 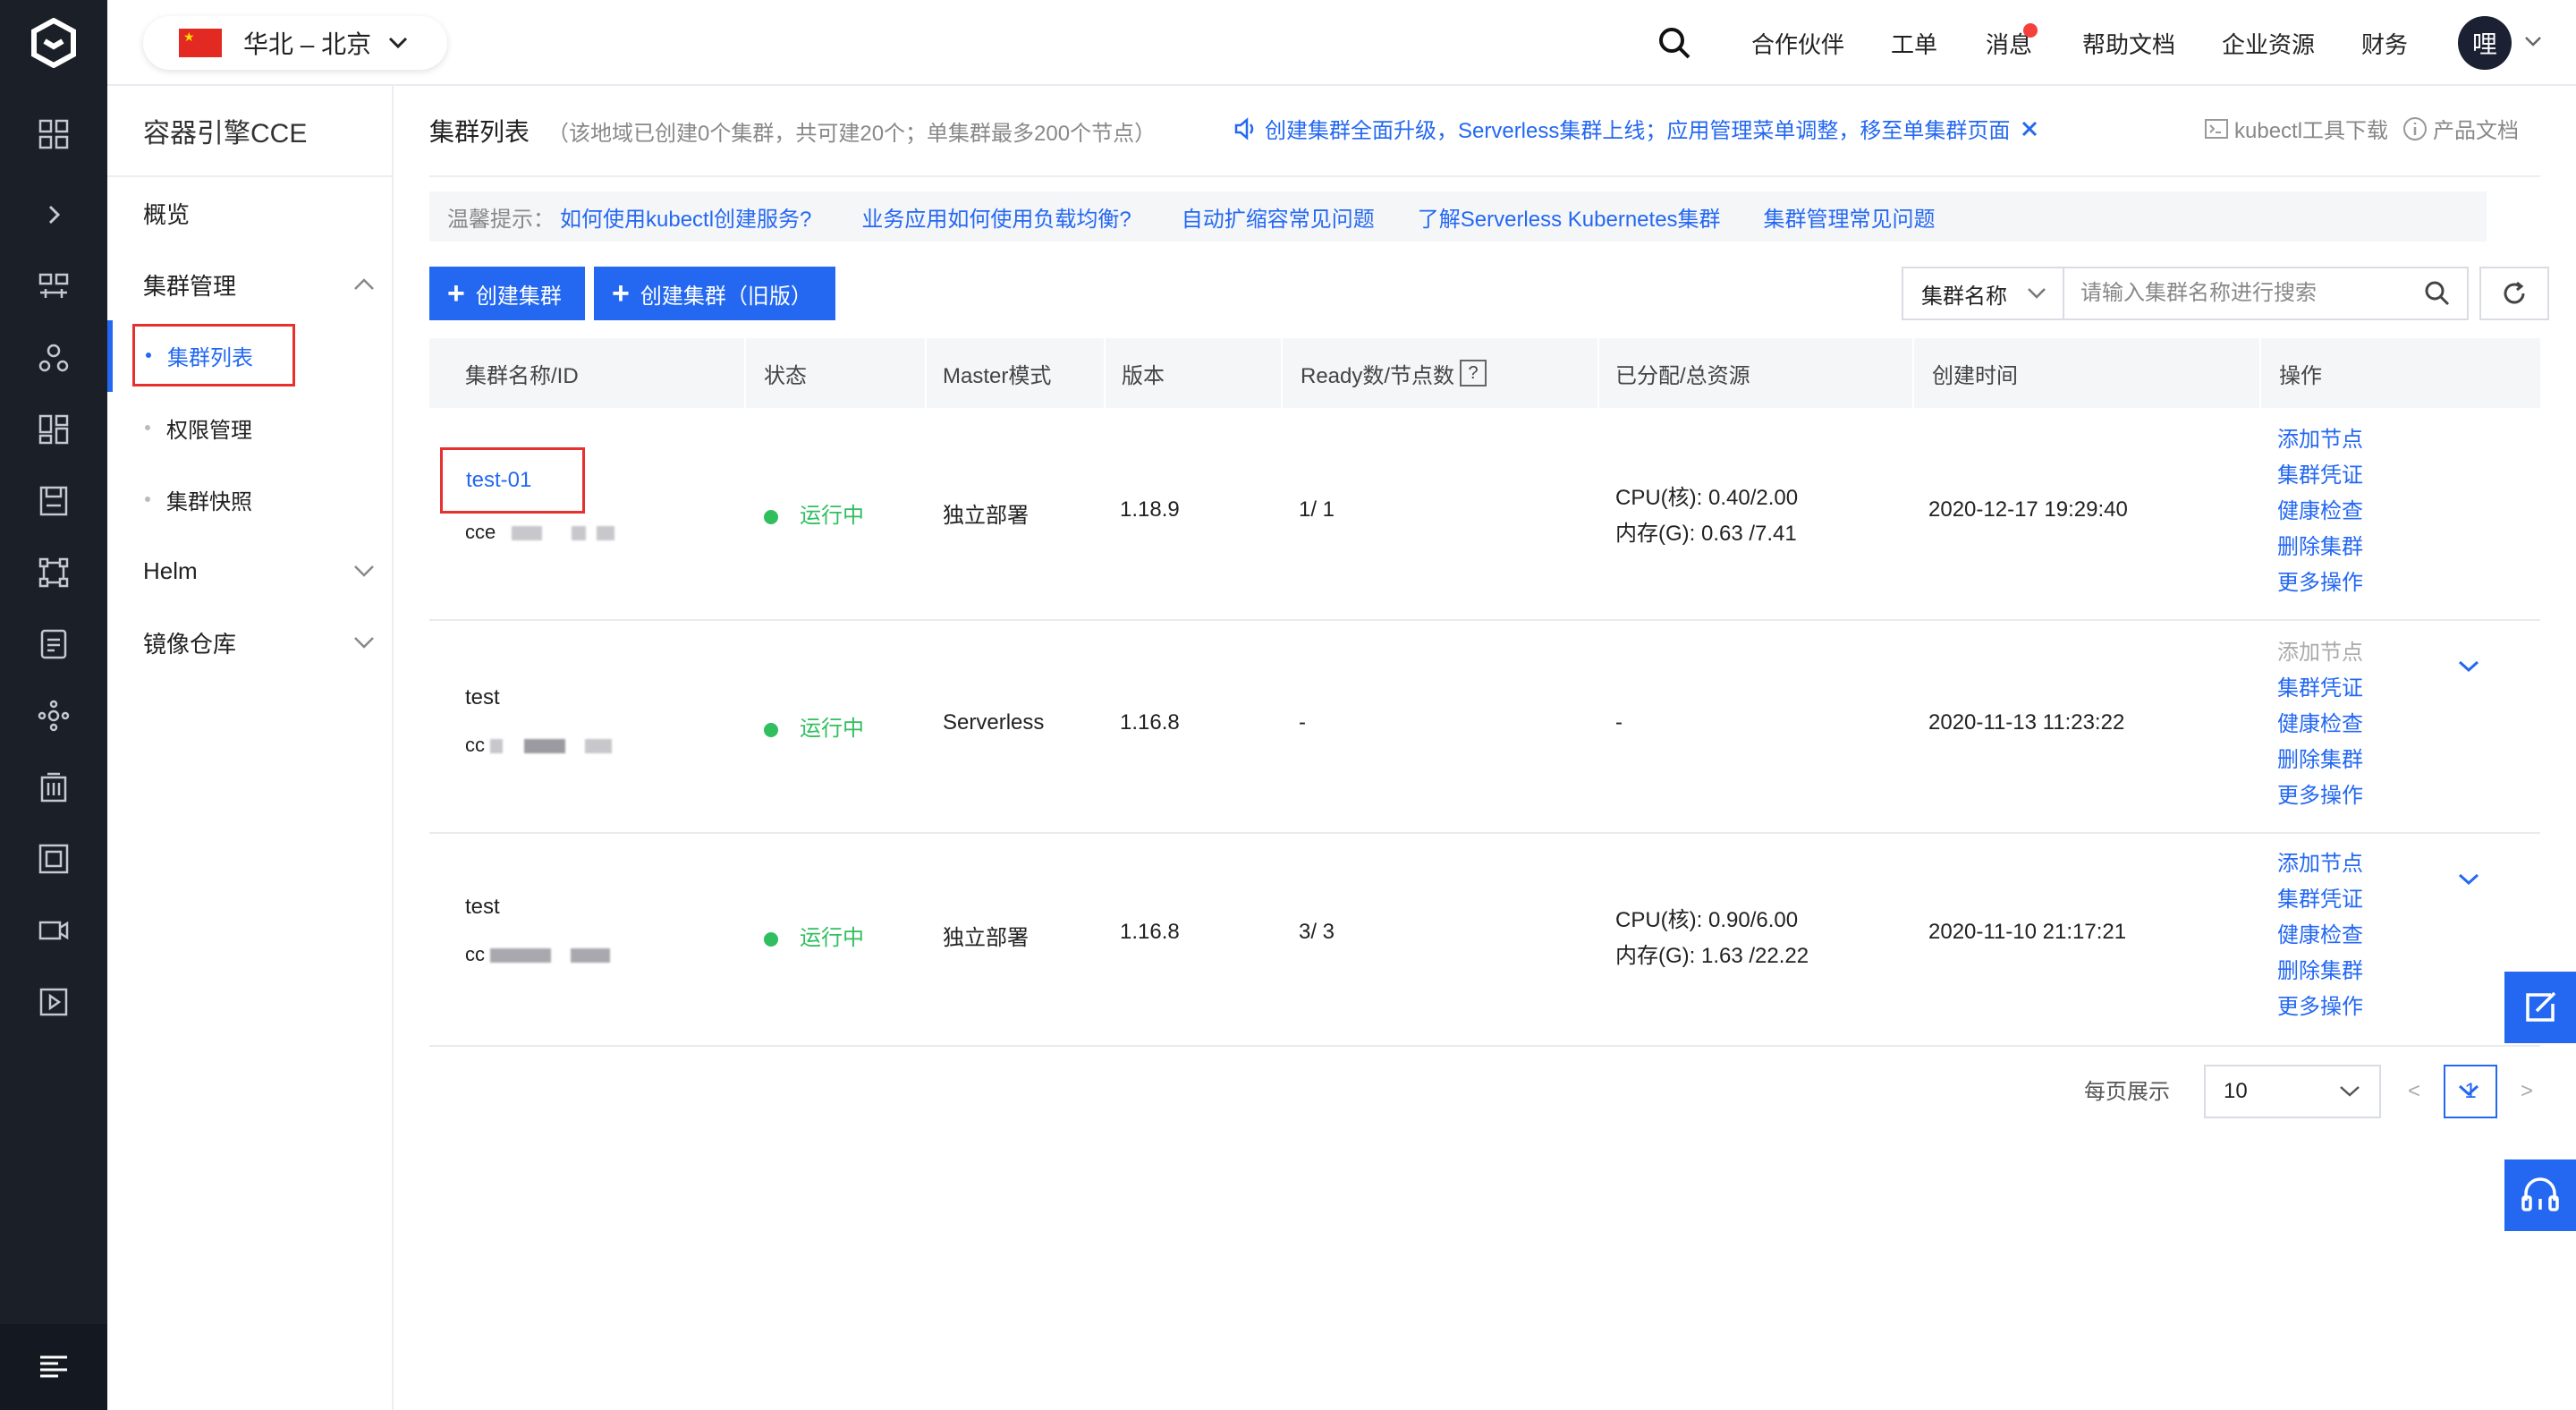 What do you see at coordinates (1150, 510) in the screenshot?
I see `version: 1.18.9` at bounding box center [1150, 510].